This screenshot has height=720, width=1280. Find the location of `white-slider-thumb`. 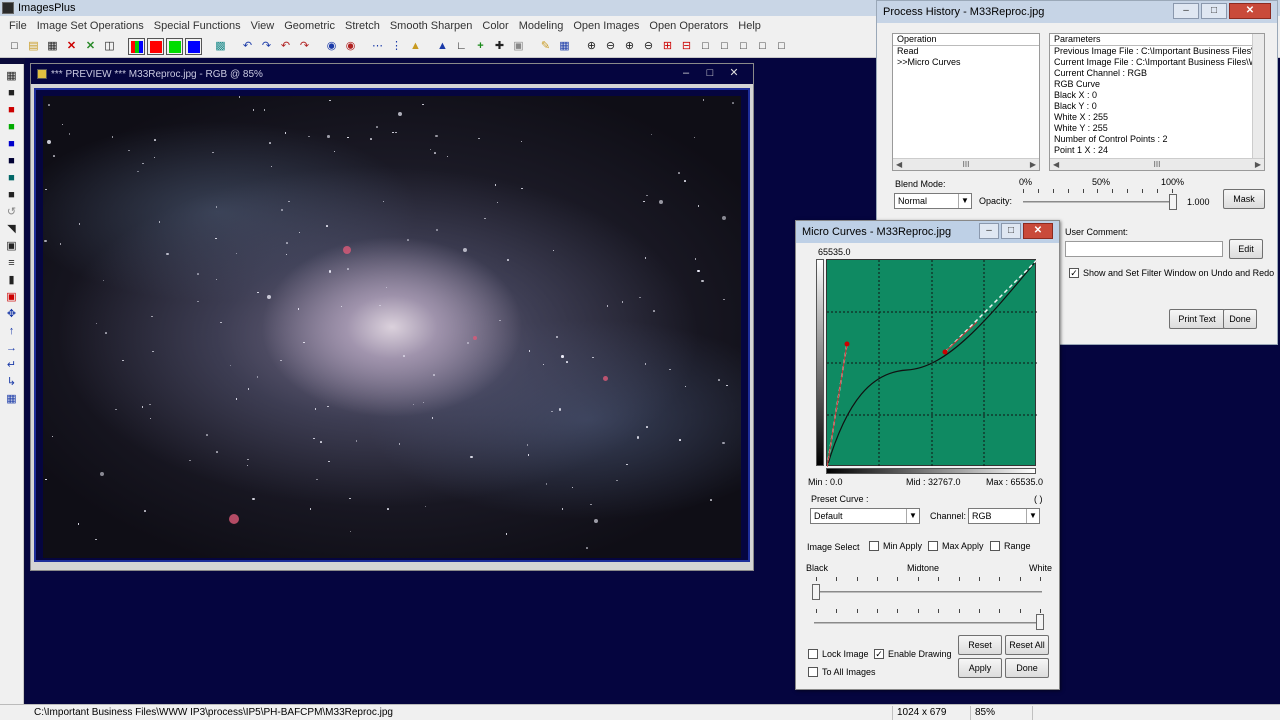

white-slider-thumb is located at coordinates (1040, 622).